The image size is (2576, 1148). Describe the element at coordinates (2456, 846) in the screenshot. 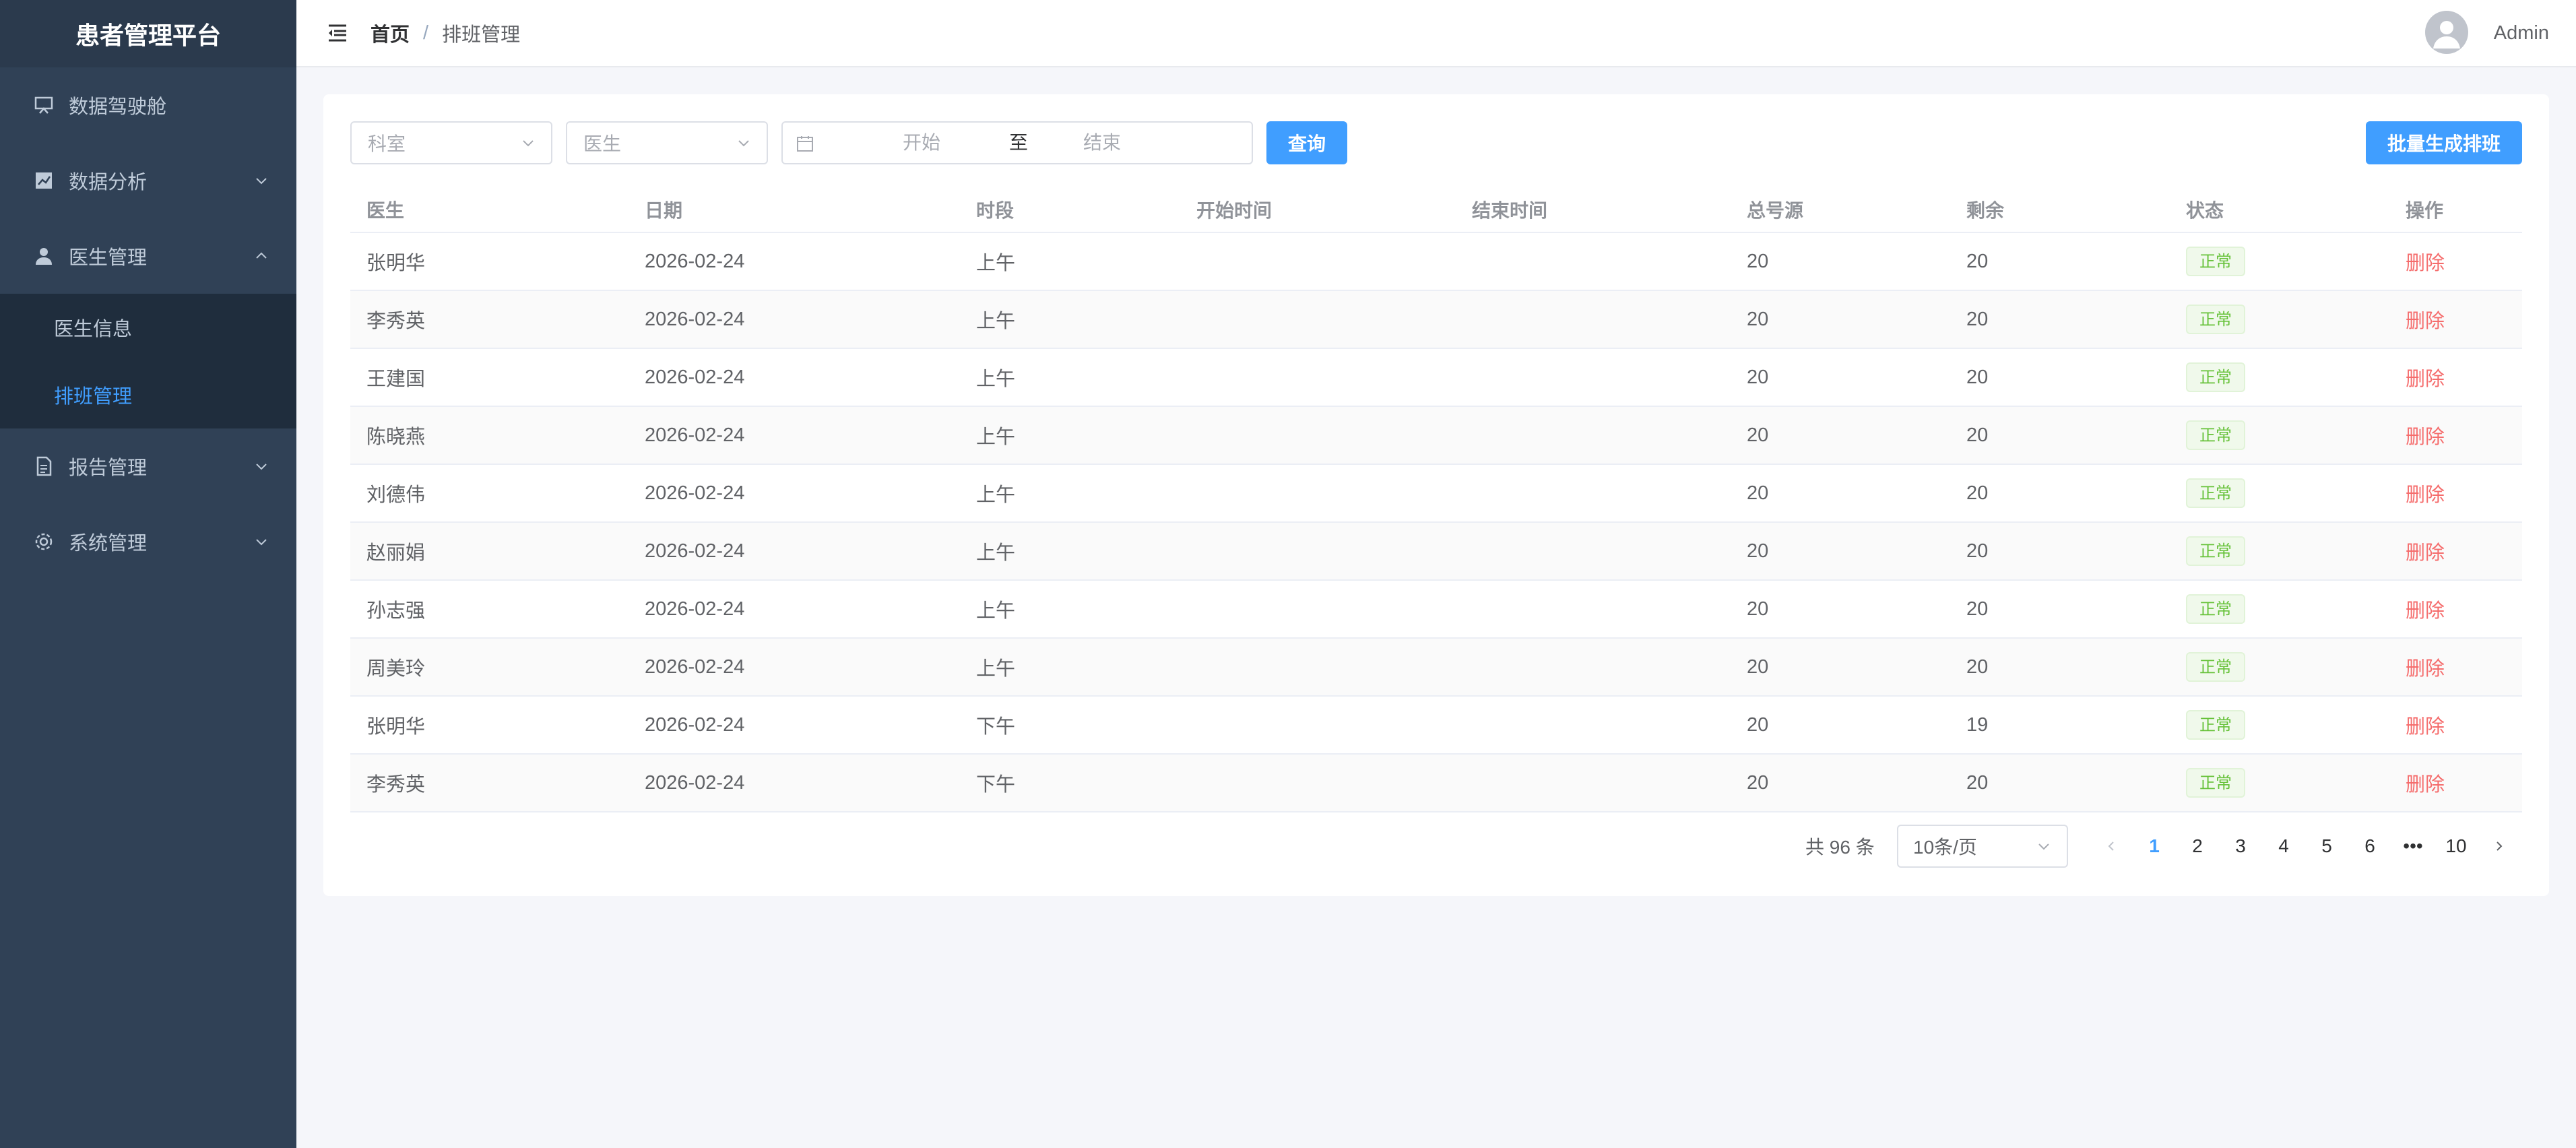

I see `page-button-last: 10` at that location.